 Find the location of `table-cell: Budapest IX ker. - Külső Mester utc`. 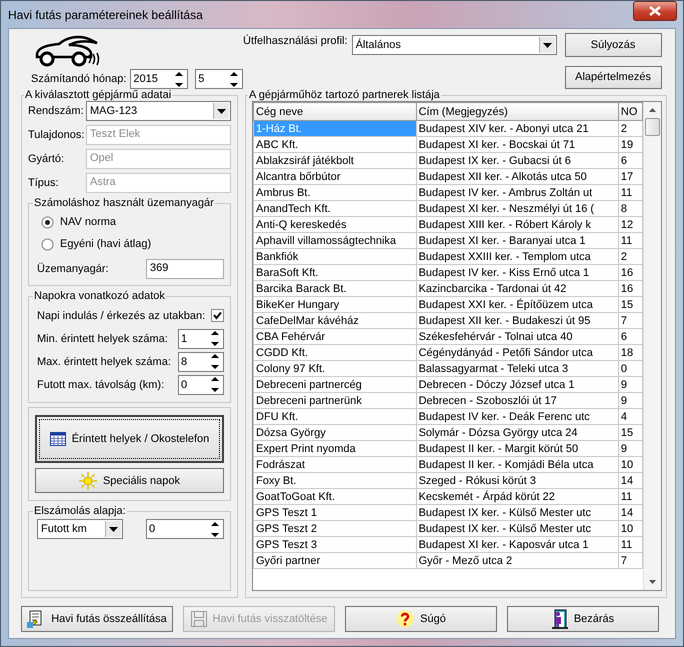

table-cell: Budapest IX ker. - Külső Mester utc is located at coordinates (517, 528).